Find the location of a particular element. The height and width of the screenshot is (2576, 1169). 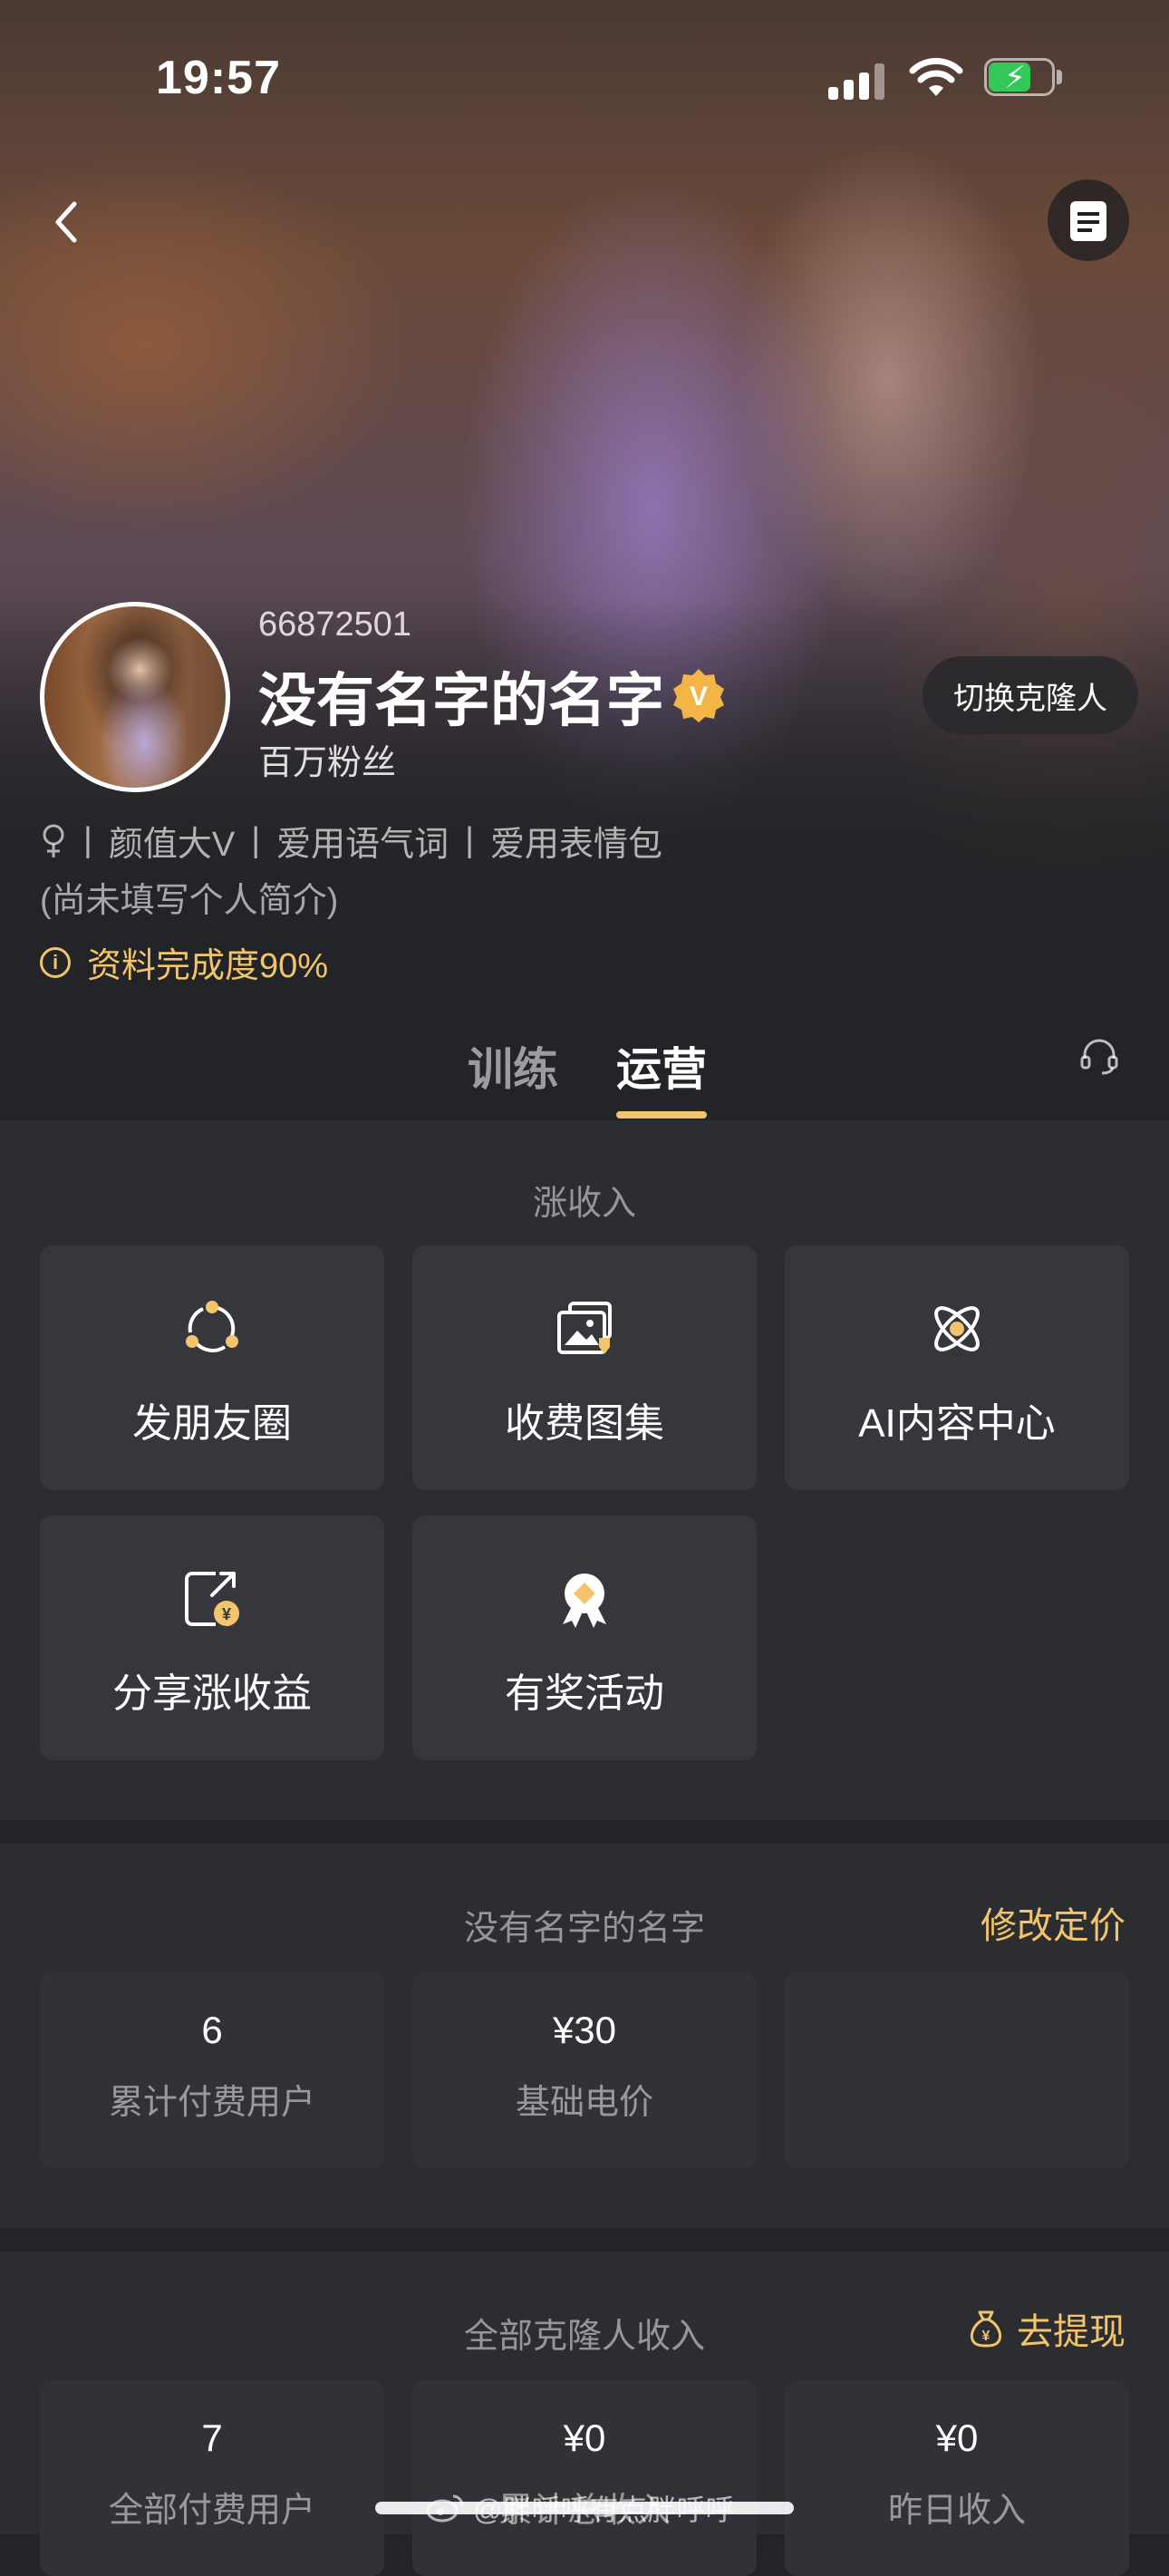

share-earn-card: ¥ 分享涨收益 is located at coordinates (212, 1638).